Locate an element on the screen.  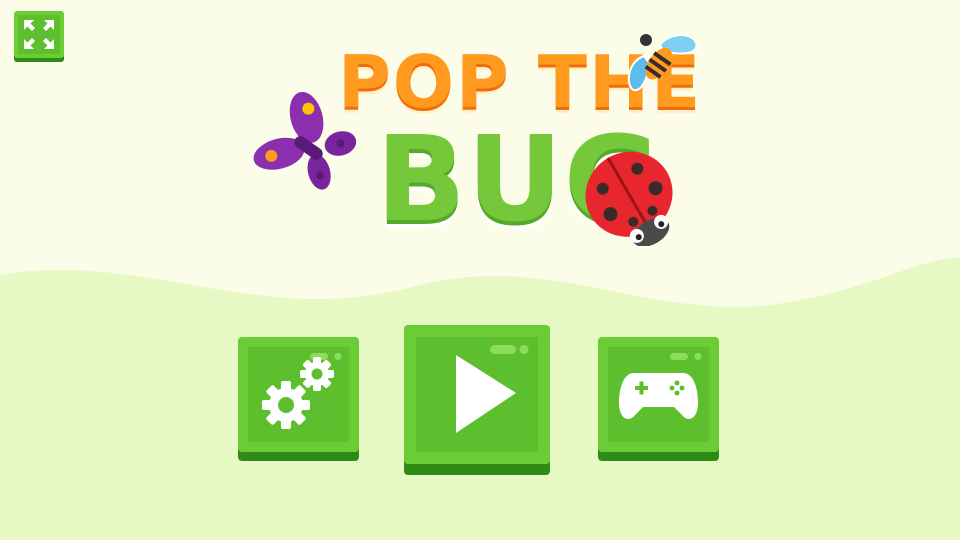
more-games-button-face is located at coordinates (658, 399).